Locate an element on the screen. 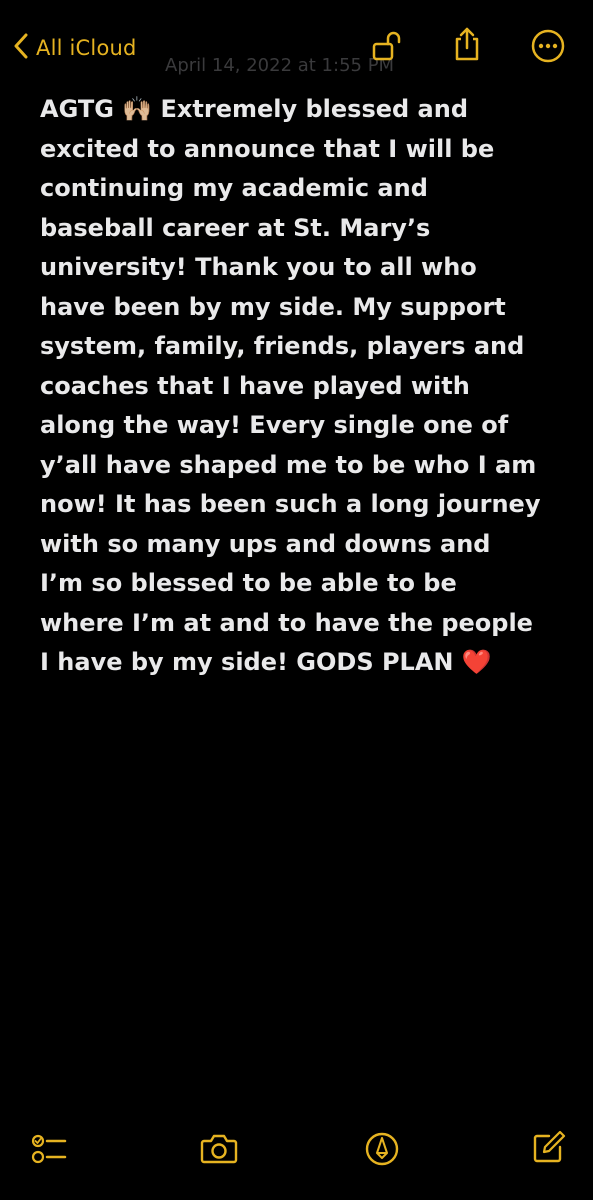 This screenshot has height=1200, width=593. more-button is located at coordinates (548, 48).